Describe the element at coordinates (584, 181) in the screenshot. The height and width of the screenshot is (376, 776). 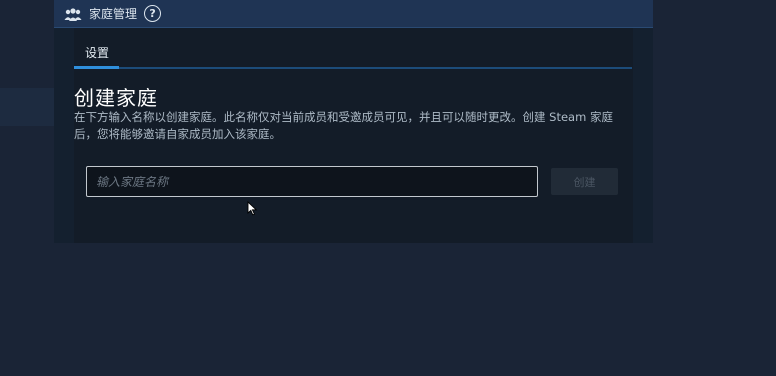
I see `create-family-button: 创建` at that location.